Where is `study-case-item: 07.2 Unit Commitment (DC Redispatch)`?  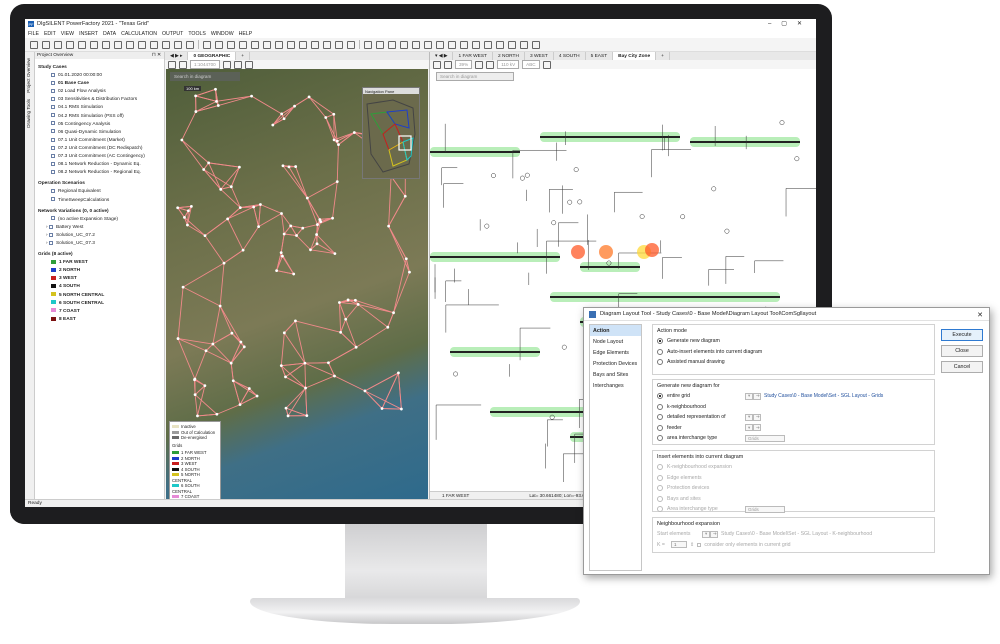 study-case-item: 07.2 Unit Commitment (DC Redispatch) is located at coordinates (99, 149).